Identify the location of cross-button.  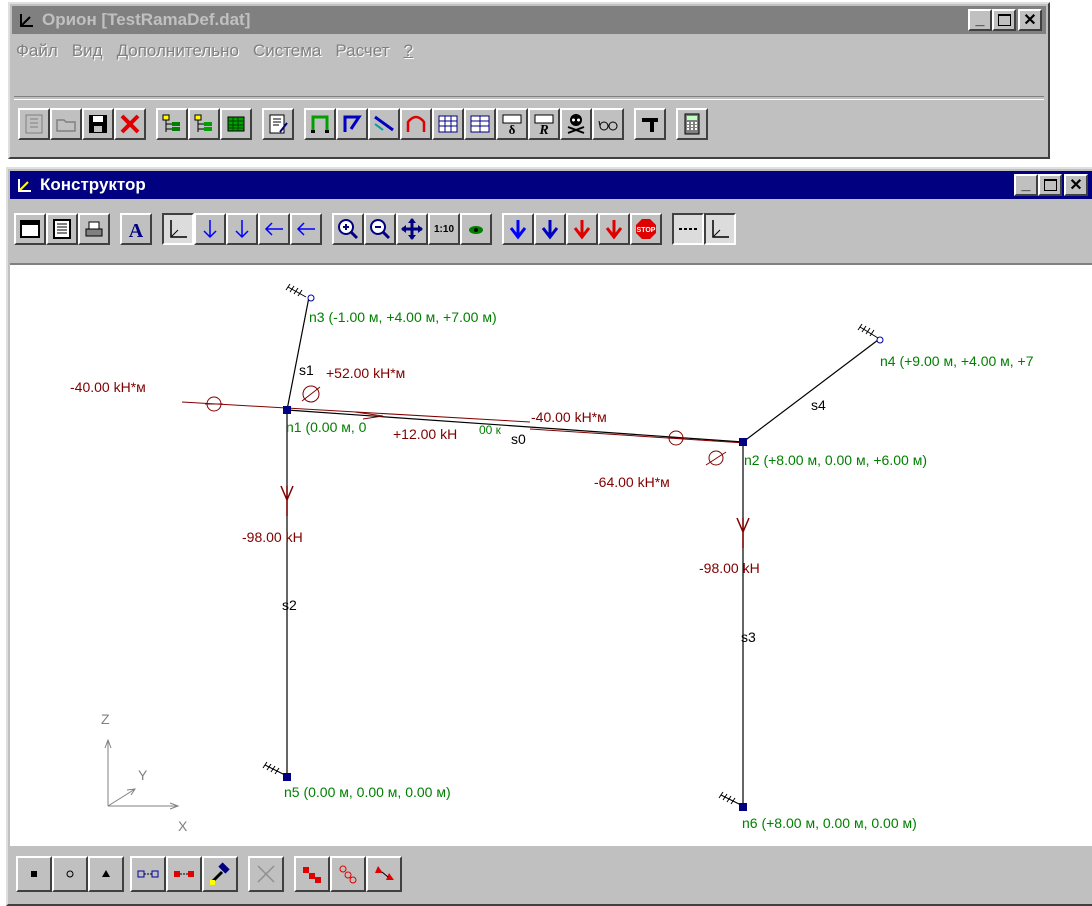
(266, 874).